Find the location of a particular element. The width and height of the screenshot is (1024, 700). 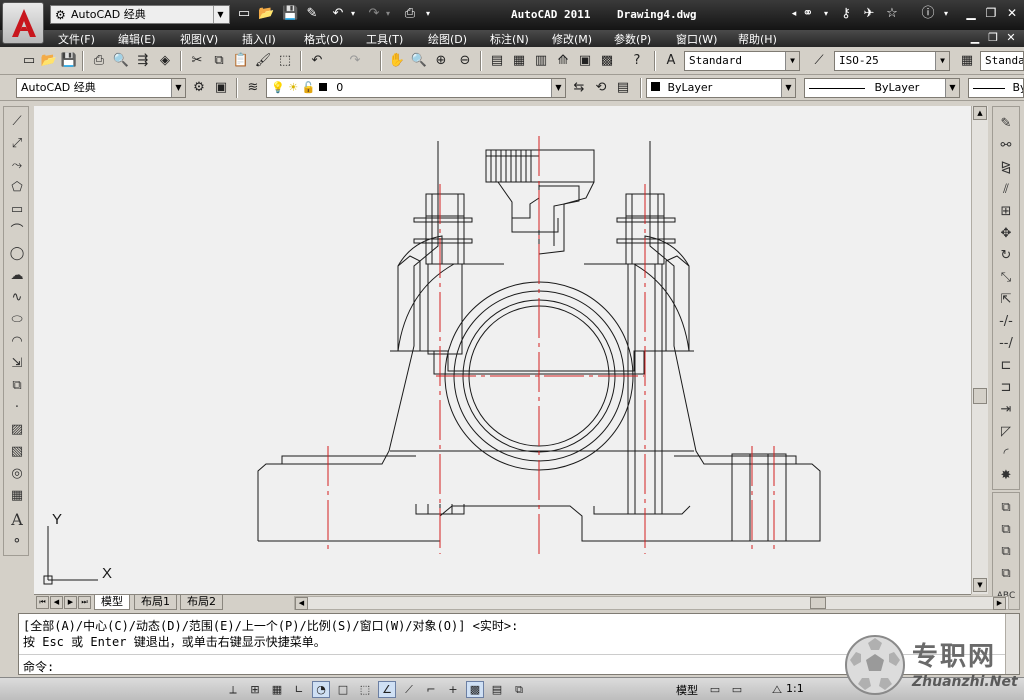

redo-icon: ↷ is located at coordinates (355, 61).